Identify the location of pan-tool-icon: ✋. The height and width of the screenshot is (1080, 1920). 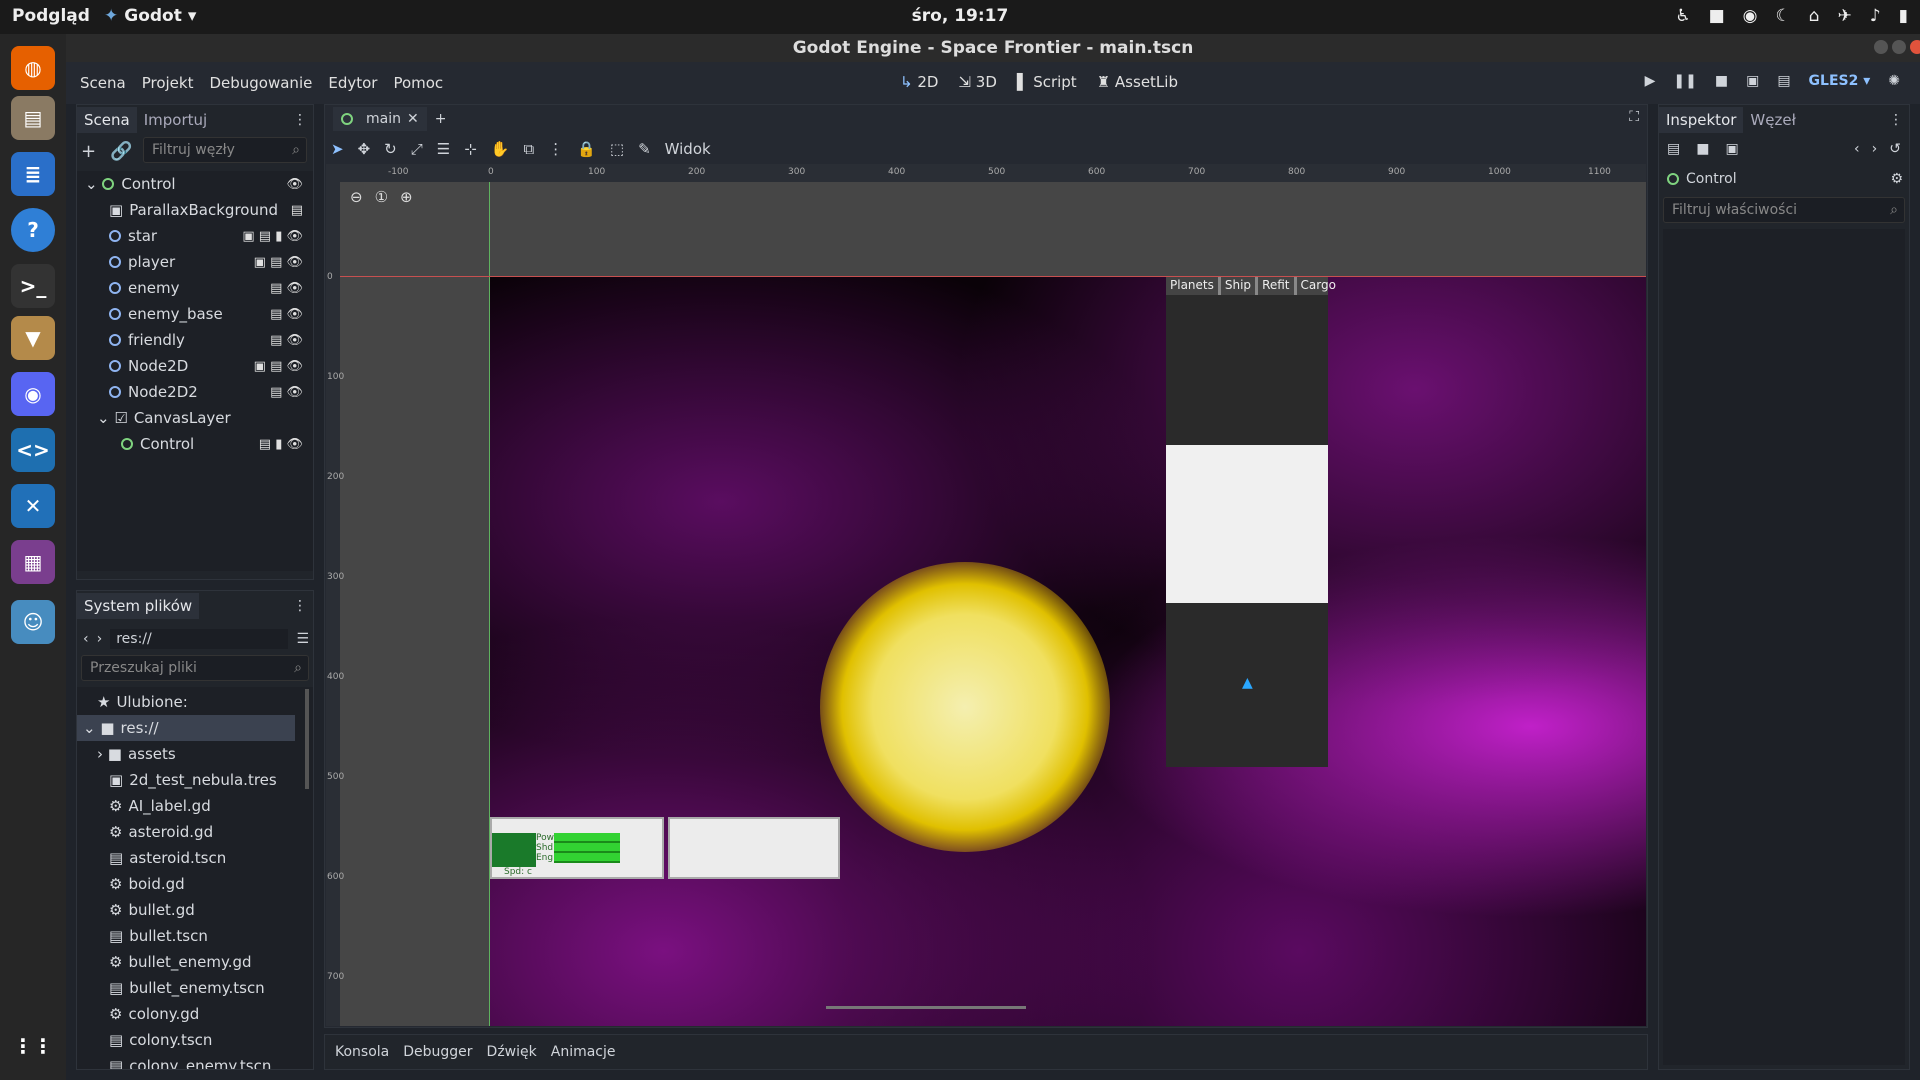
(500, 149).